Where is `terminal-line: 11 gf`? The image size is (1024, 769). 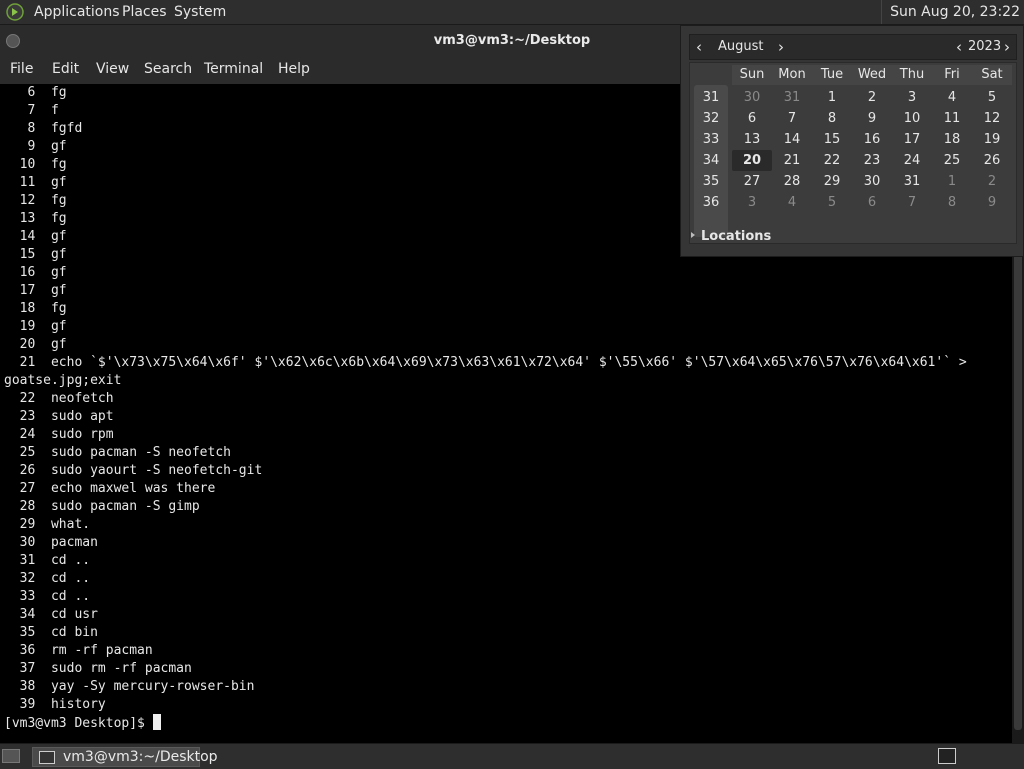
terminal-line: 11 gf is located at coordinates (35, 182).